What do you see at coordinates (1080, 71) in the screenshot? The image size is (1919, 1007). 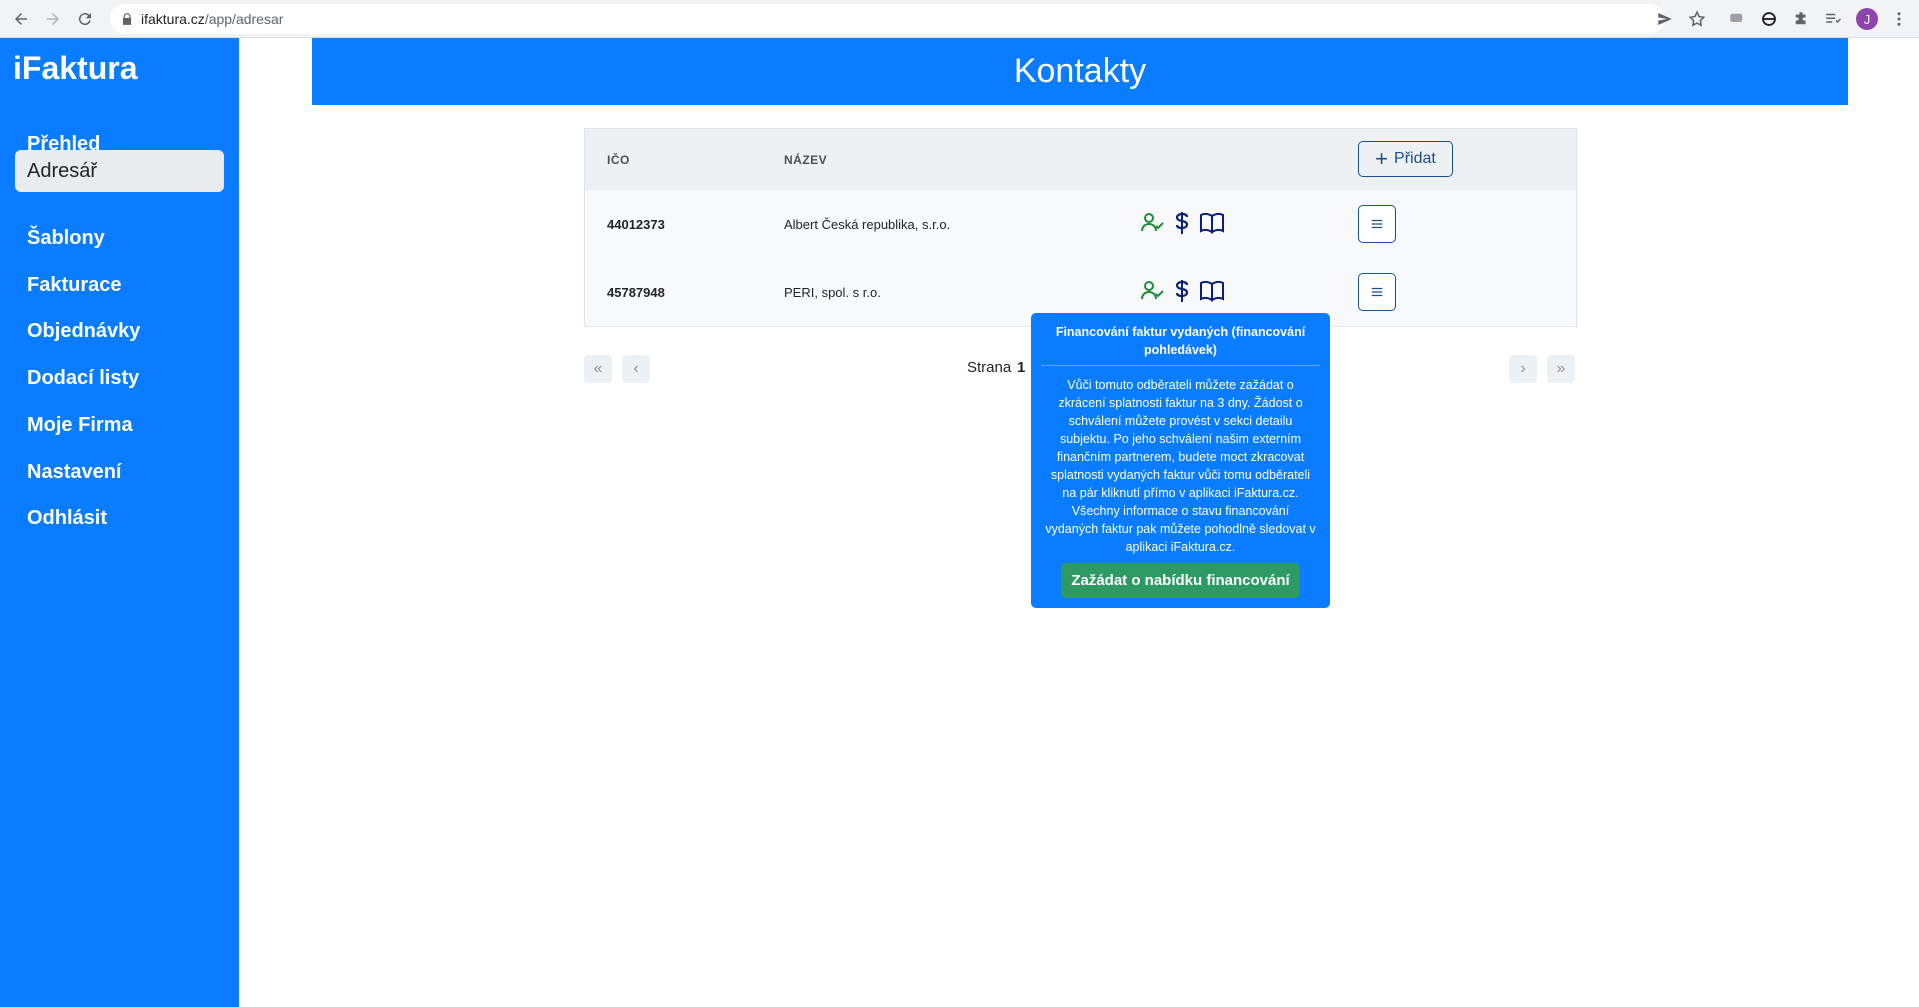 I see `page-title: Kontakty` at bounding box center [1080, 71].